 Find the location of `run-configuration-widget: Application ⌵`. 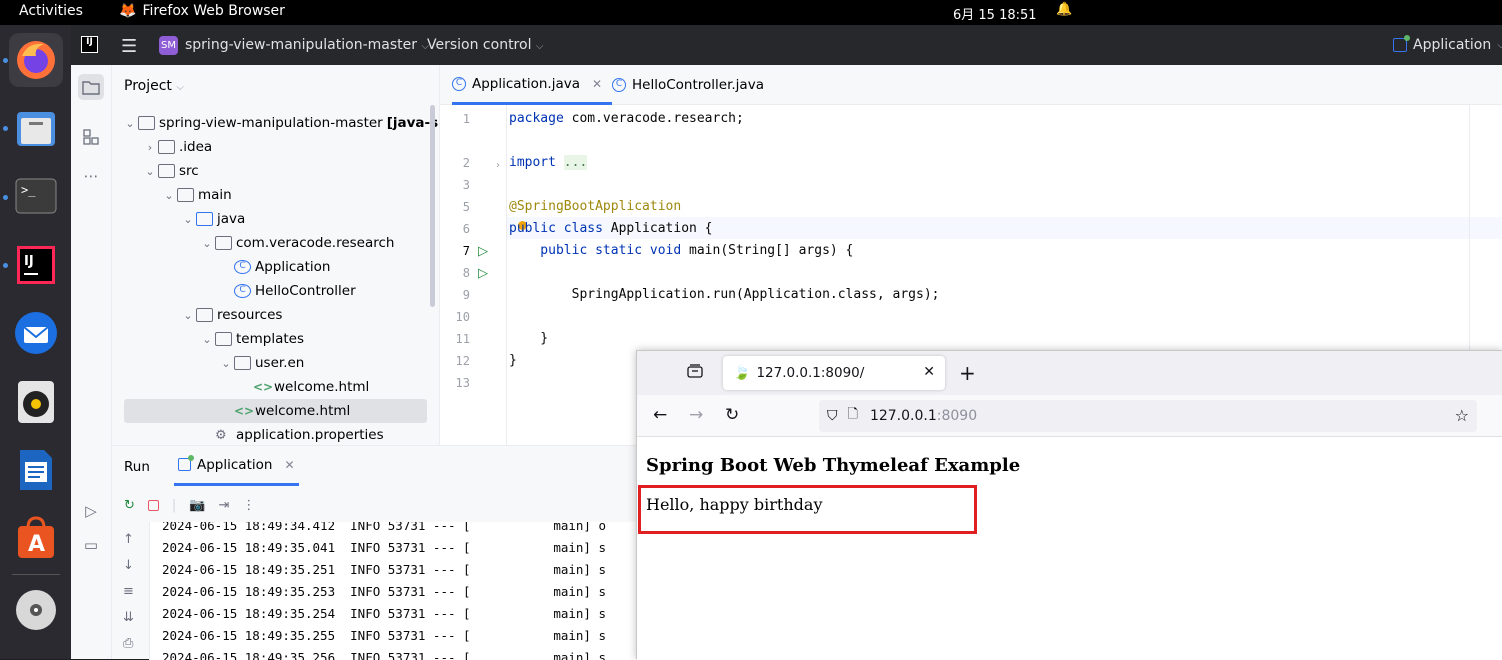

run-configuration-widget: Application ⌵ is located at coordinates (1447, 44).